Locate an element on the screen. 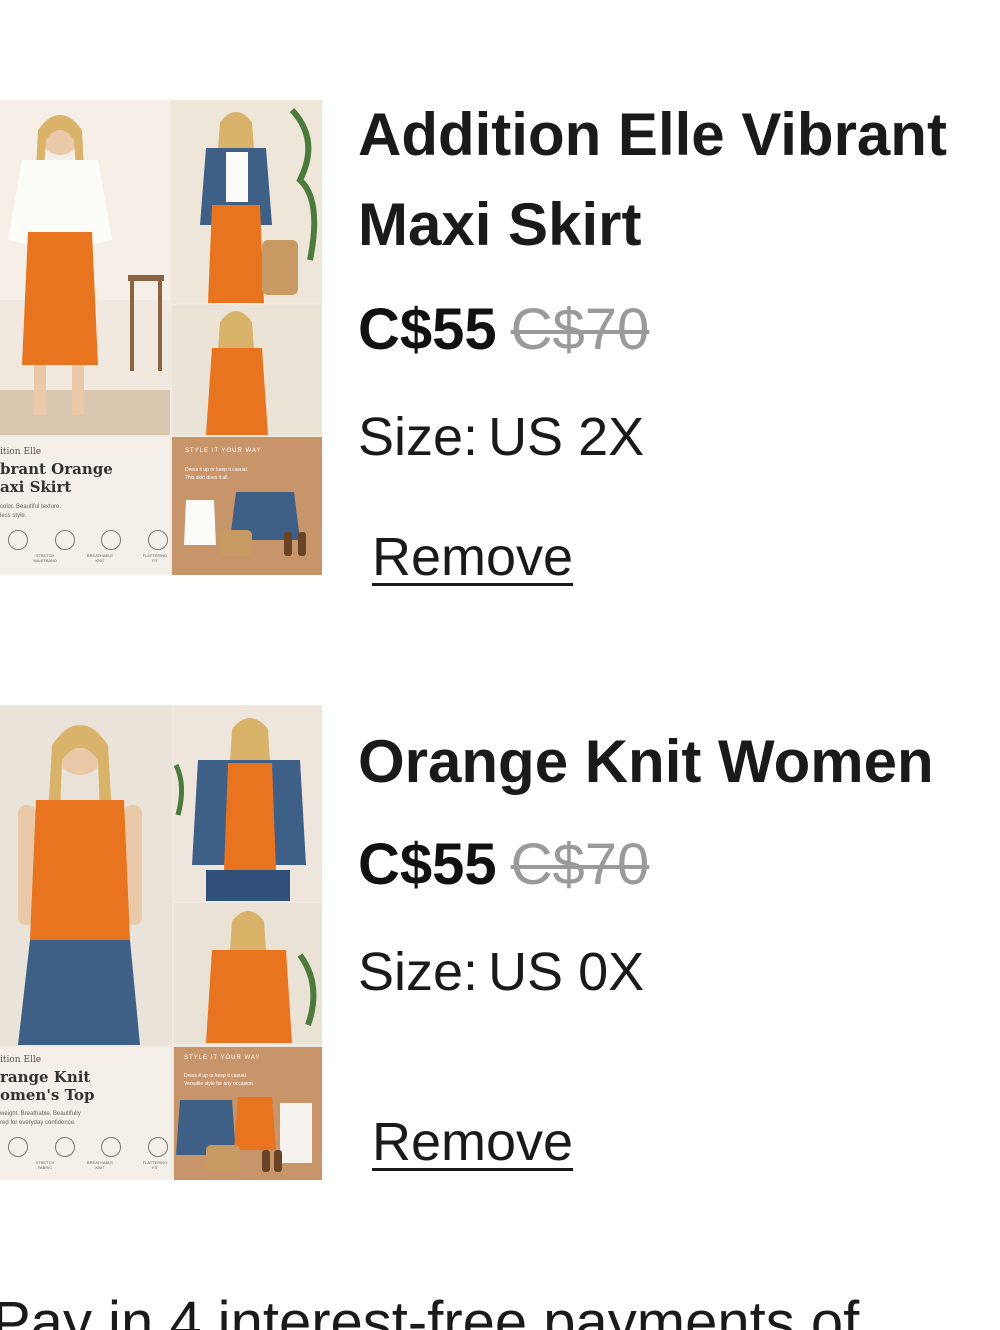 Image resolution: width=1000 pixels, height=1330 pixels. image-text-caption-2: red for everyday confidence. is located at coordinates (38, 1123).